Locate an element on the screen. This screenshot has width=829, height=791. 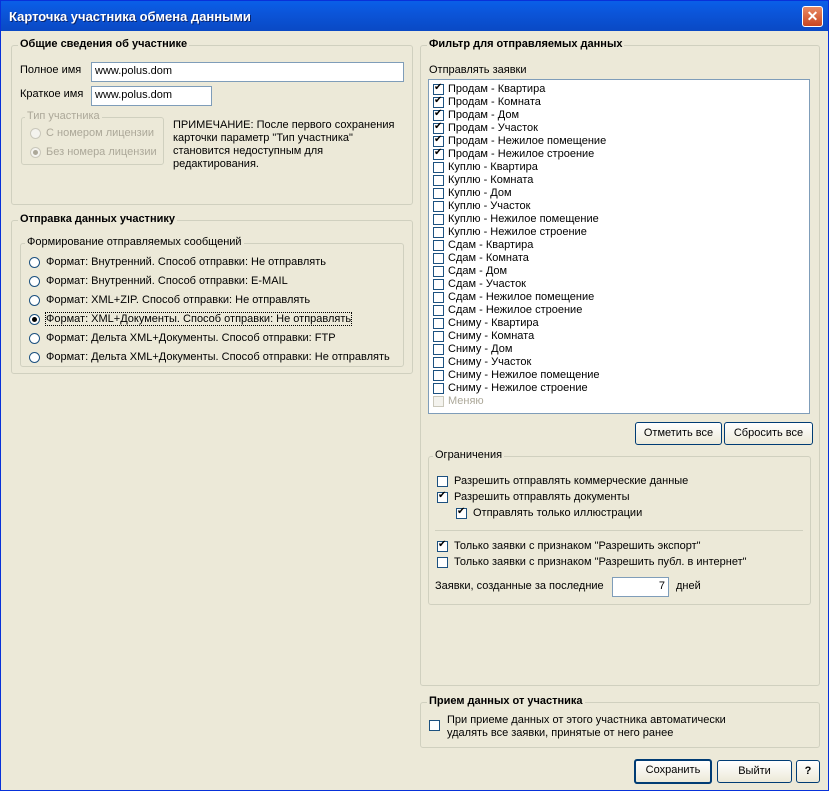
created-suffix-label: дней is located at coordinates (688, 586).